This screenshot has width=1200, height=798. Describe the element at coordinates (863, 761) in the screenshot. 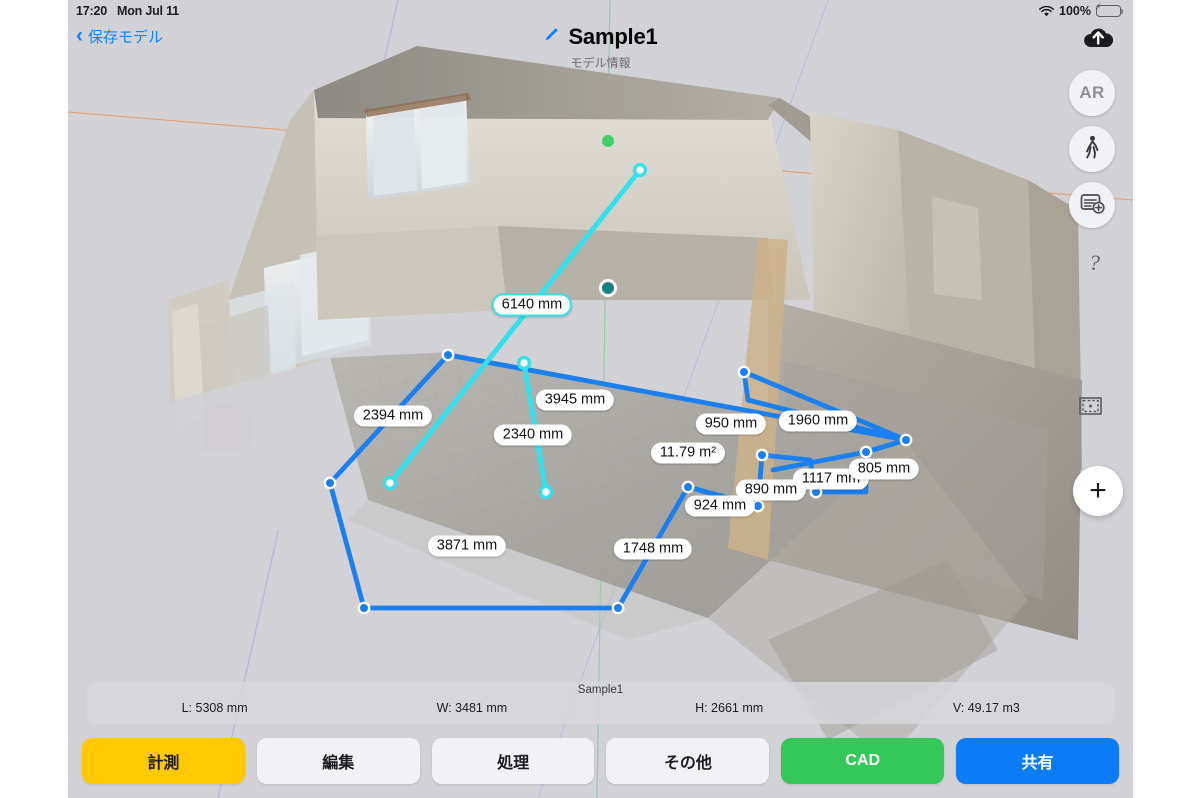

I see `action-button-cad: CAD` at that location.